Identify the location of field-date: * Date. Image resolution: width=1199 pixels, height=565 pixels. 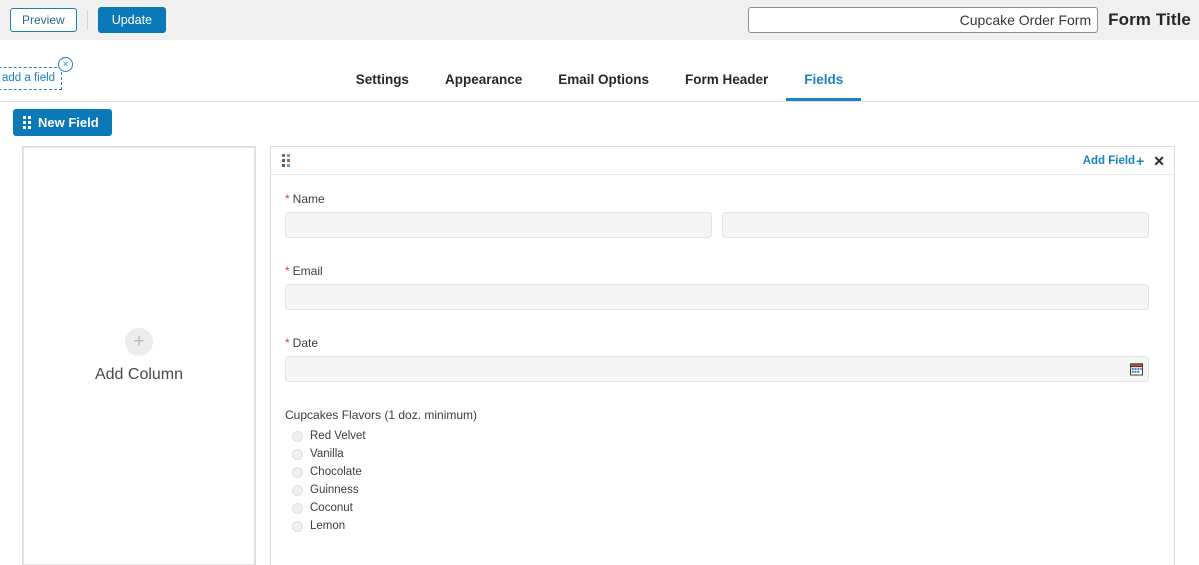
(717, 359).